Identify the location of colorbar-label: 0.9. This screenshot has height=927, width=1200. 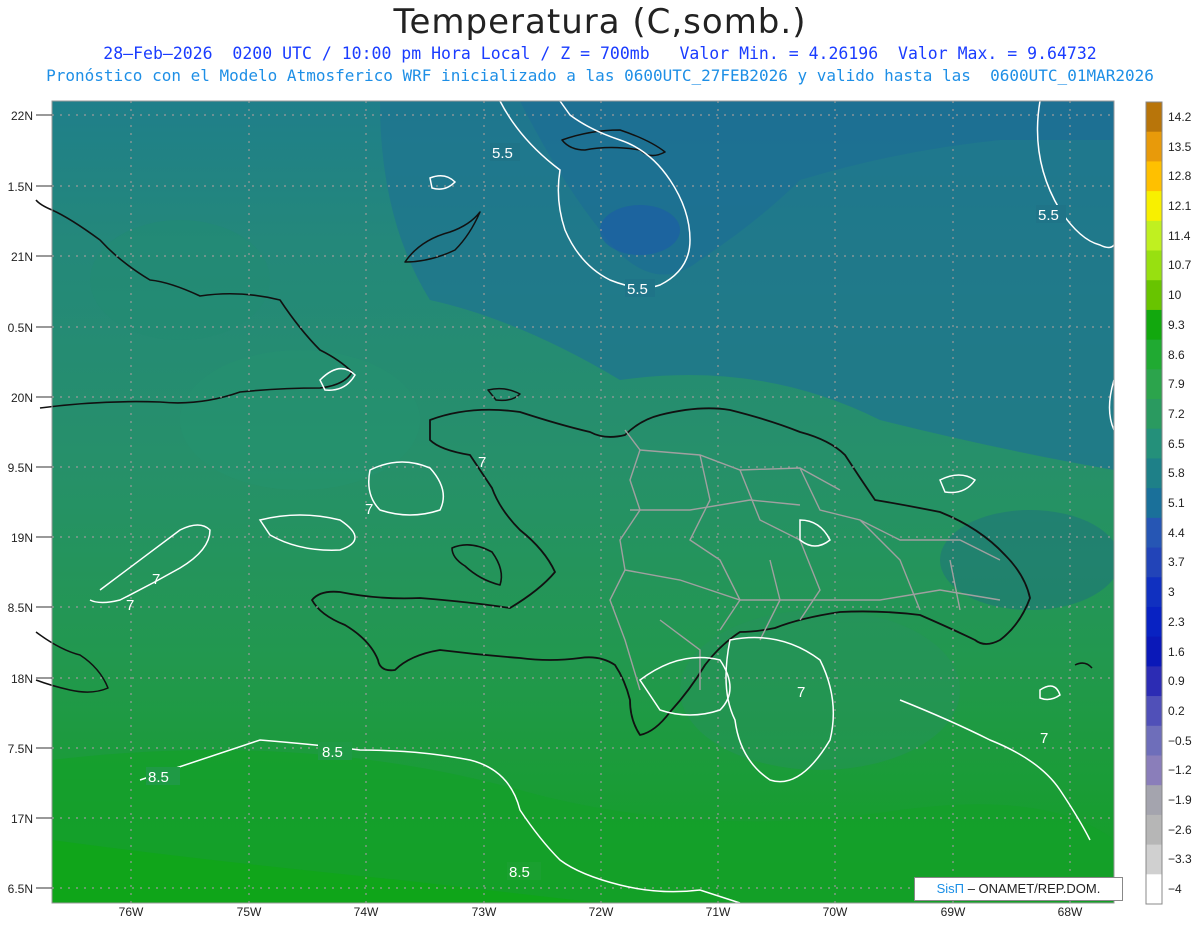
(1176, 681).